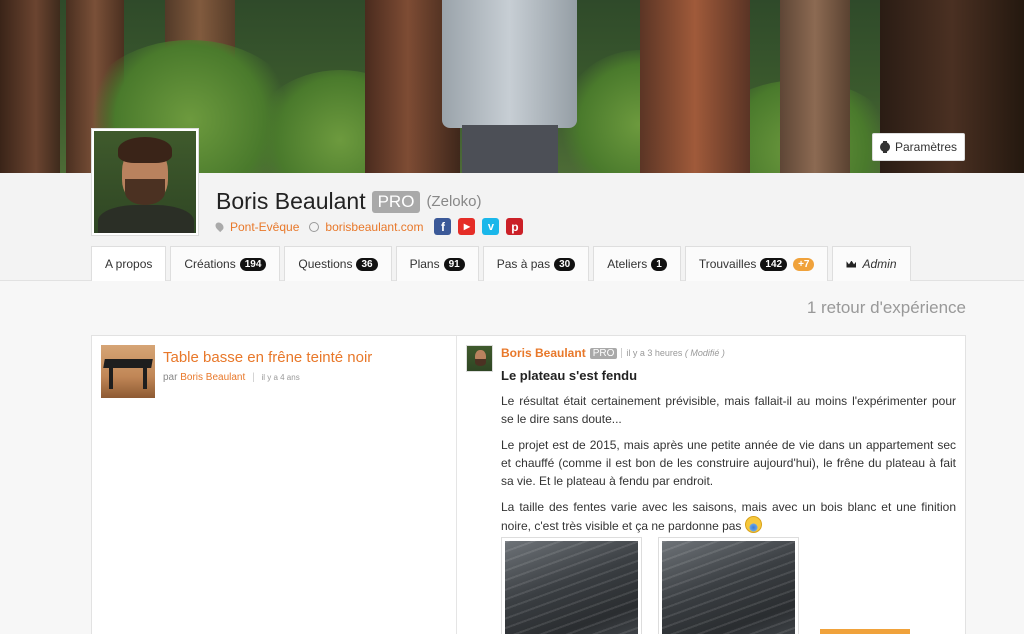 The width and height of the screenshot is (1024, 634). I want to click on feedback-count: 1 retour d'expérience, so click(886, 307).